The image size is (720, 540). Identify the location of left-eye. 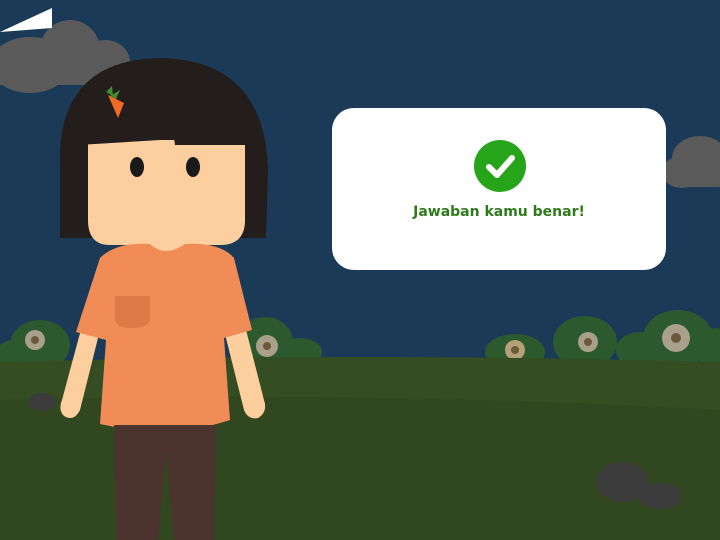
(137, 167).